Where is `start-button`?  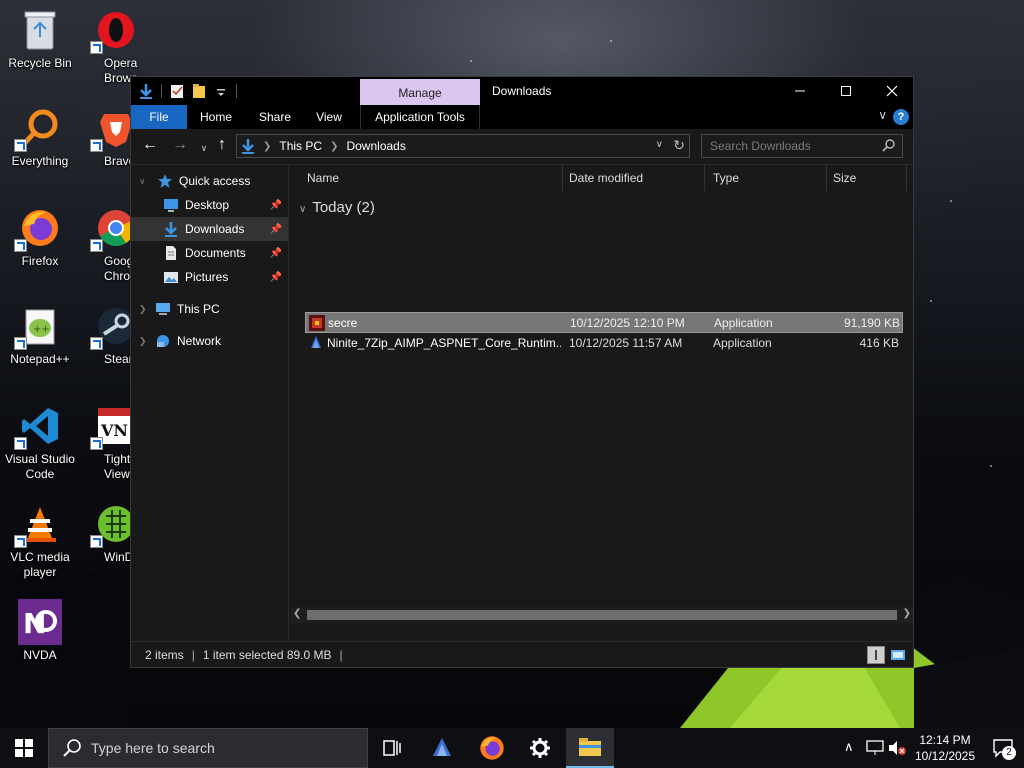 start-button is located at coordinates (24, 748).